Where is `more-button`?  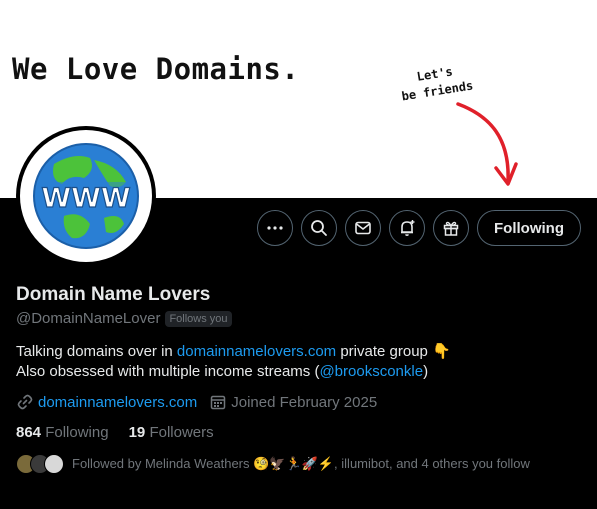 more-button is located at coordinates (275, 228).